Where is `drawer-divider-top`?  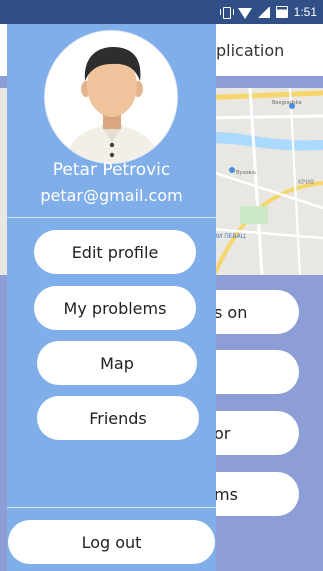 drawer-divider-top is located at coordinates (111, 217).